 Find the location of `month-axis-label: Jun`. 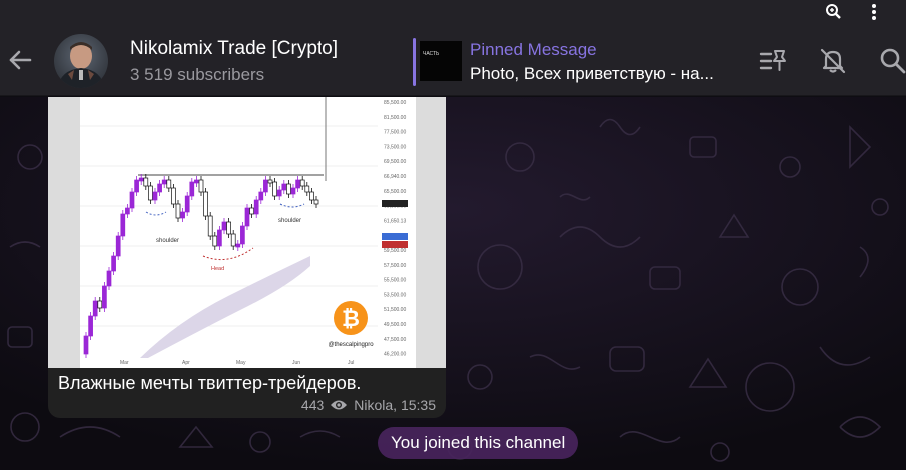

month-axis-label: Jun is located at coordinates (296, 363).